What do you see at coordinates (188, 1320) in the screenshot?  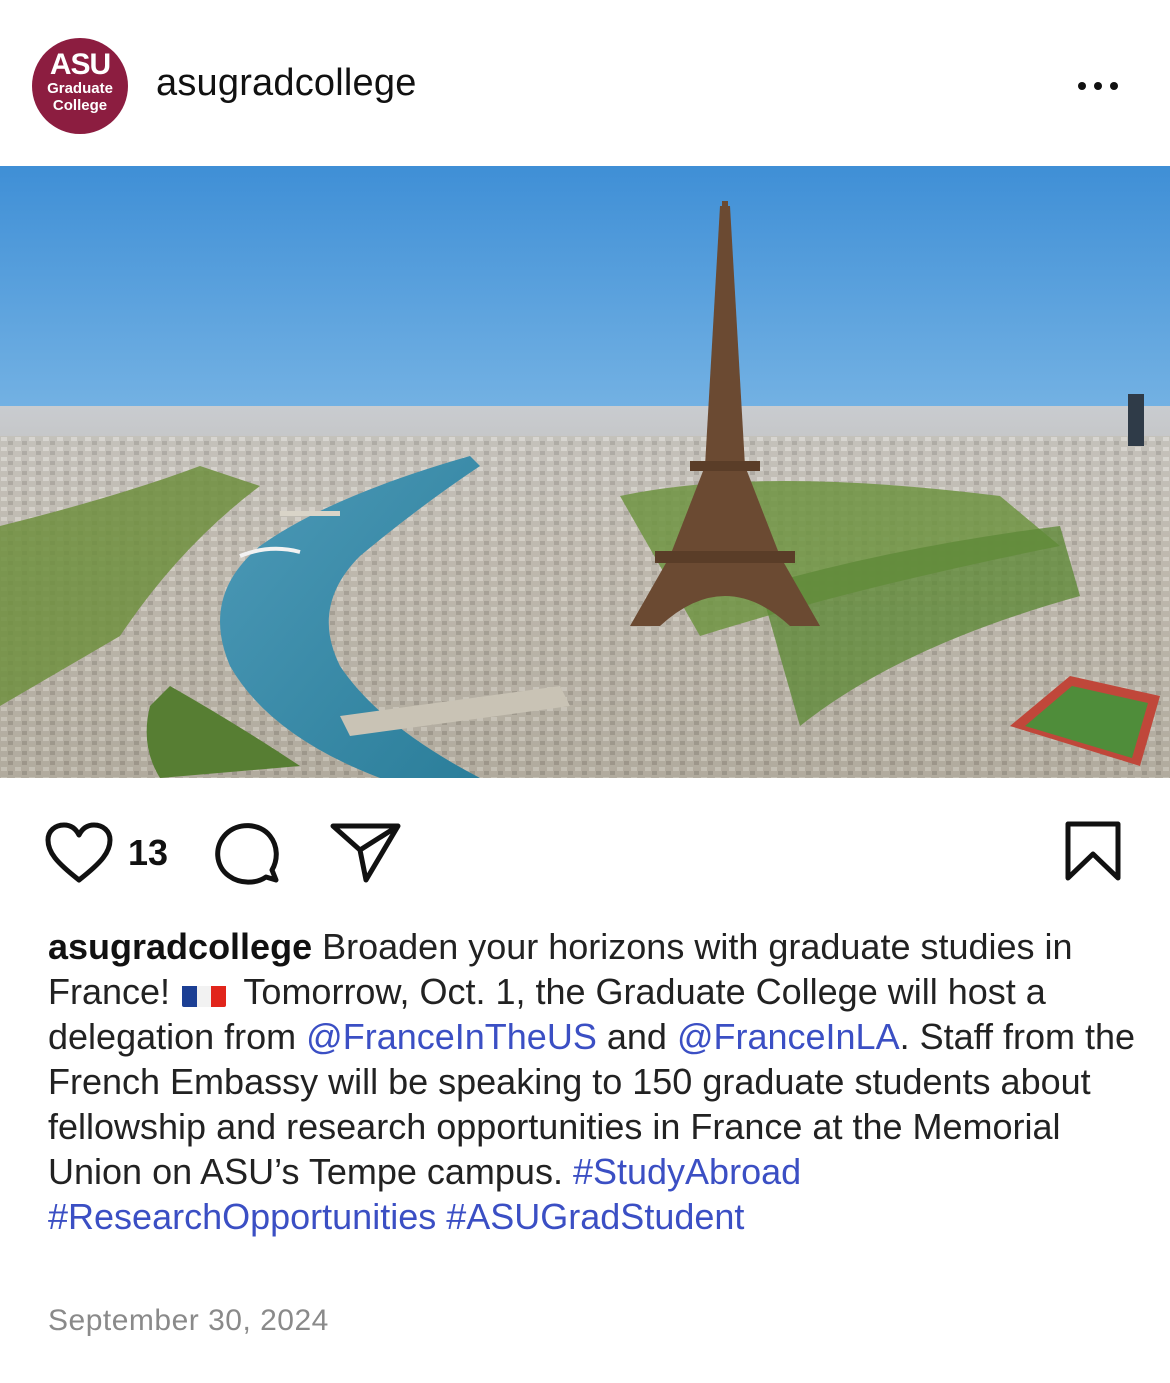 I see `post-date: September 30, 2024` at bounding box center [188, 1320].